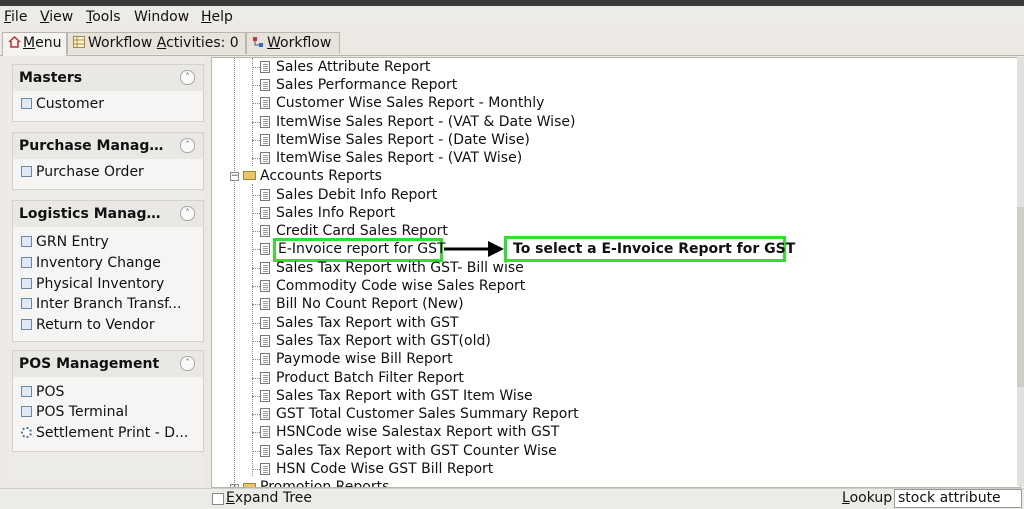 The width and height of the screenshot is (1024, 509). I want to click on menu-window: Window, so click(161, 17).